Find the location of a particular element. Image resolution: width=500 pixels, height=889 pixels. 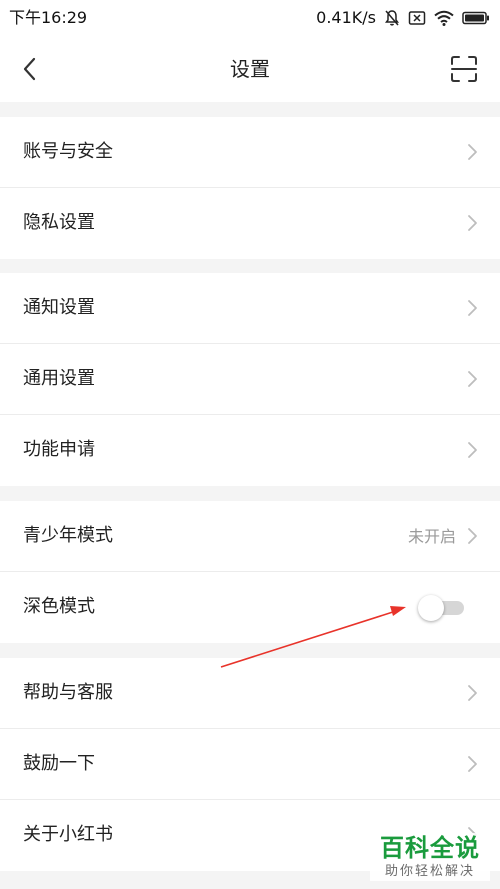

settings-row-privacy: 隐私设置 is located at coordinates (250, 223).